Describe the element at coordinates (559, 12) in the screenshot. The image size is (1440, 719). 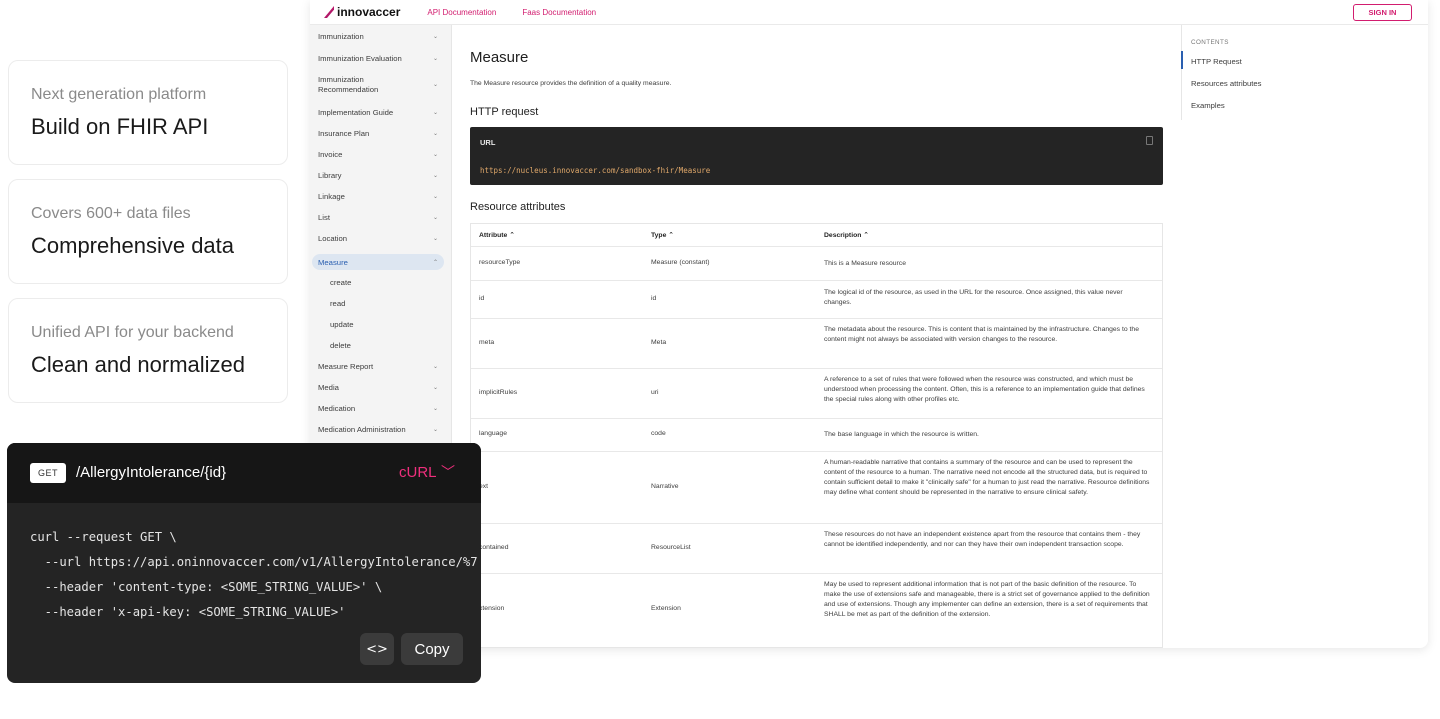
I see `faas-documentation-link: Faas Documentation` at that location.